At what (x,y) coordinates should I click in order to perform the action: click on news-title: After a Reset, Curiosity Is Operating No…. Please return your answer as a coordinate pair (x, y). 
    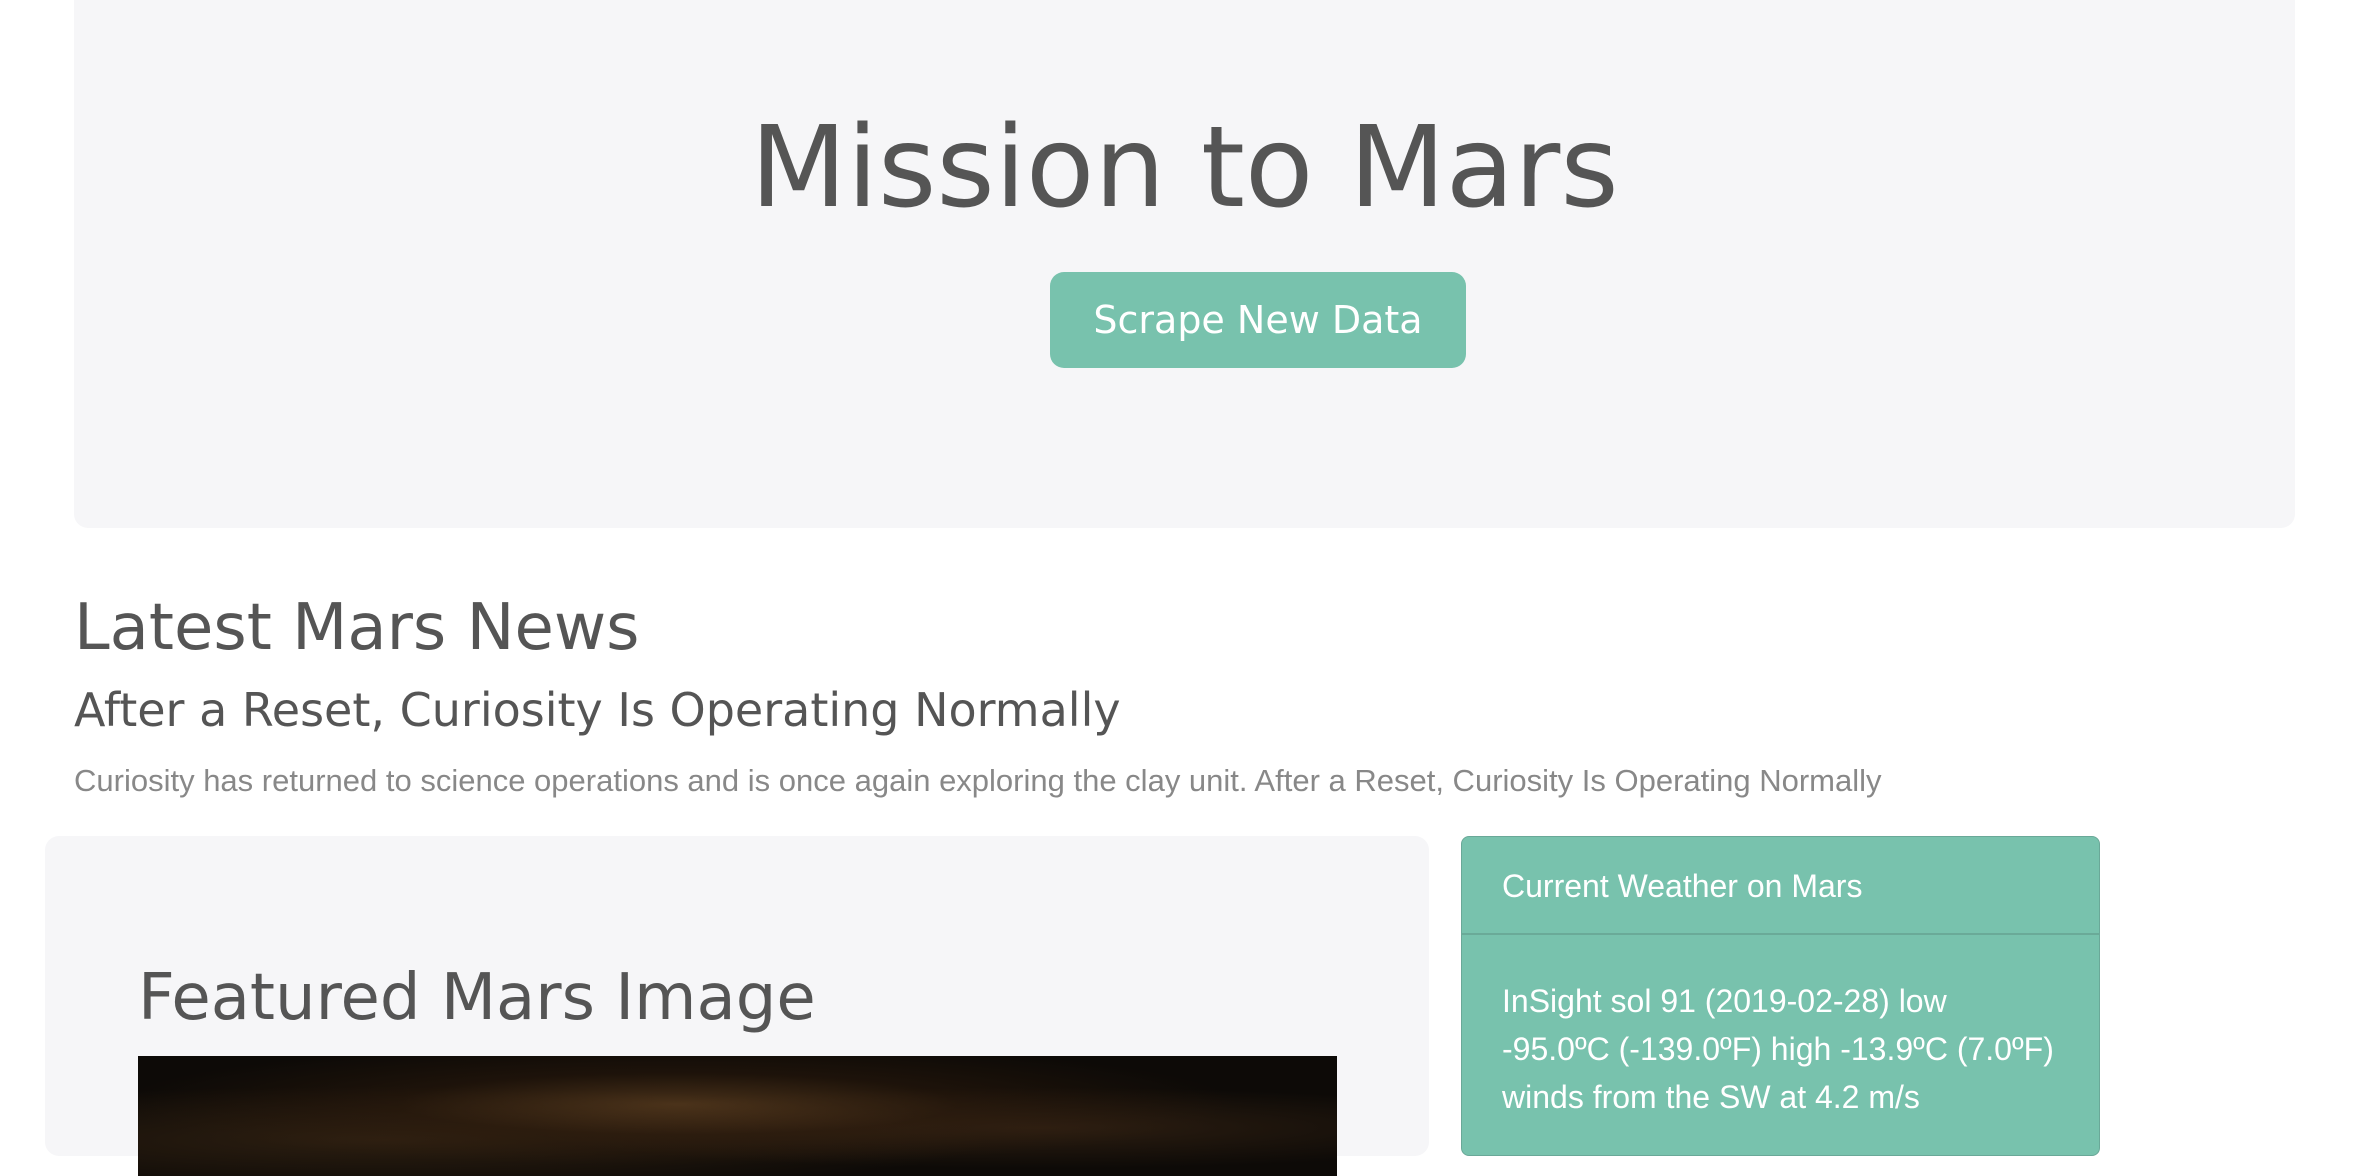
    Looking at the image, I should click on (597, 710).